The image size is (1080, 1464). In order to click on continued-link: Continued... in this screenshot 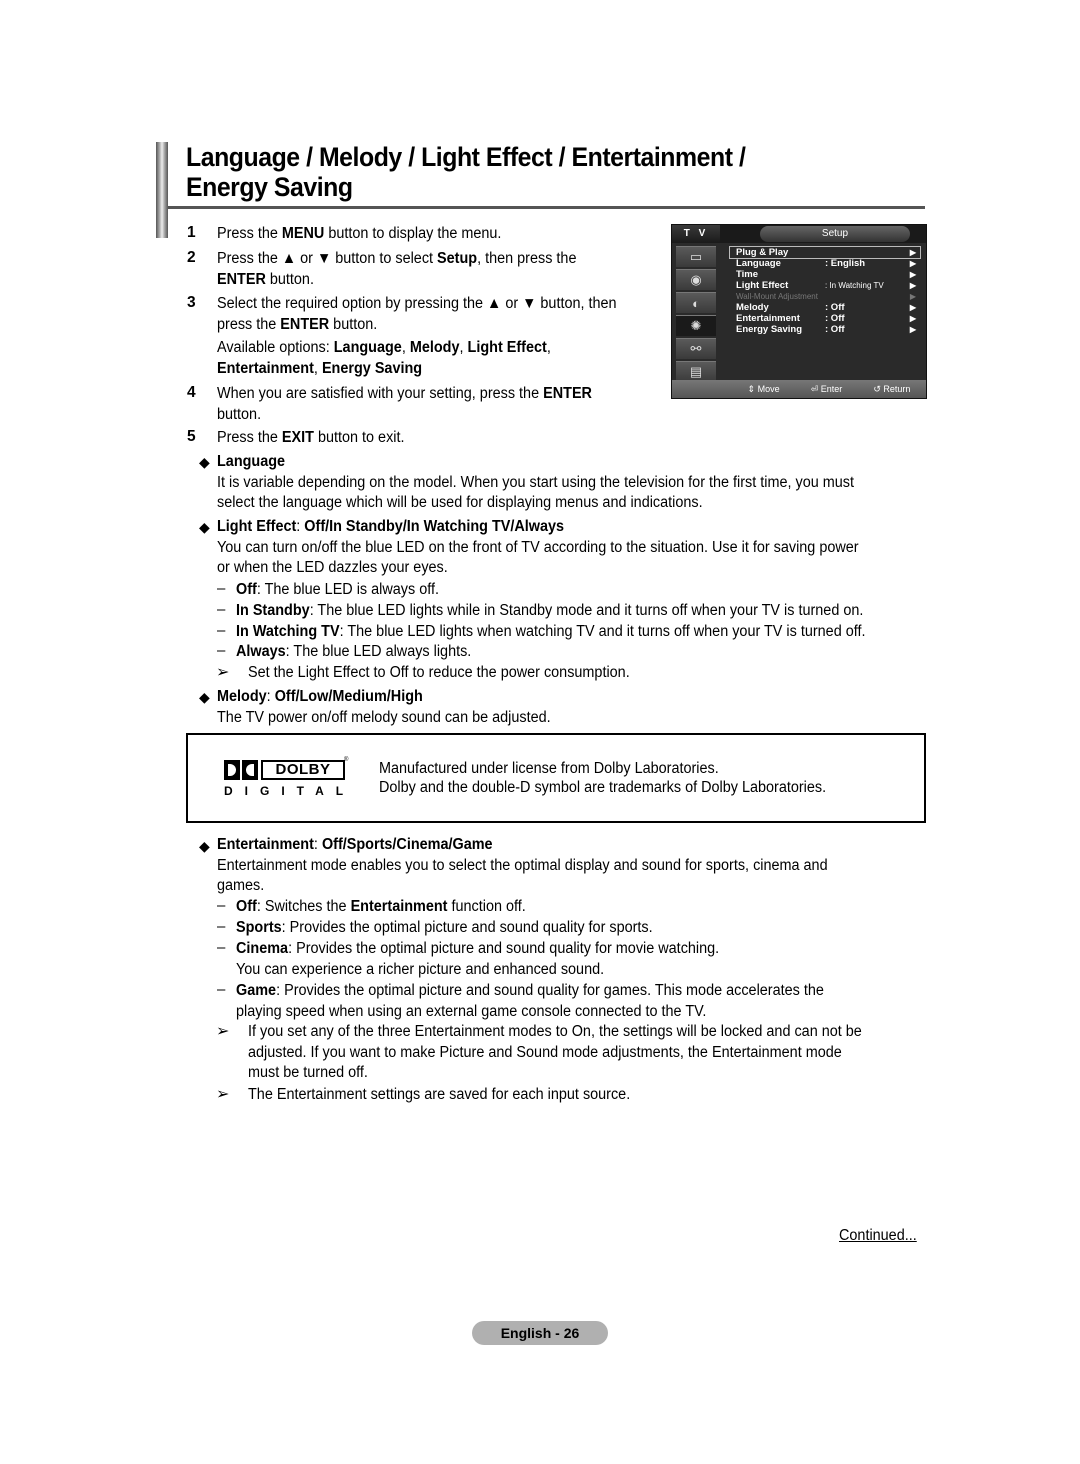, I will do `click(878, 1235)`.